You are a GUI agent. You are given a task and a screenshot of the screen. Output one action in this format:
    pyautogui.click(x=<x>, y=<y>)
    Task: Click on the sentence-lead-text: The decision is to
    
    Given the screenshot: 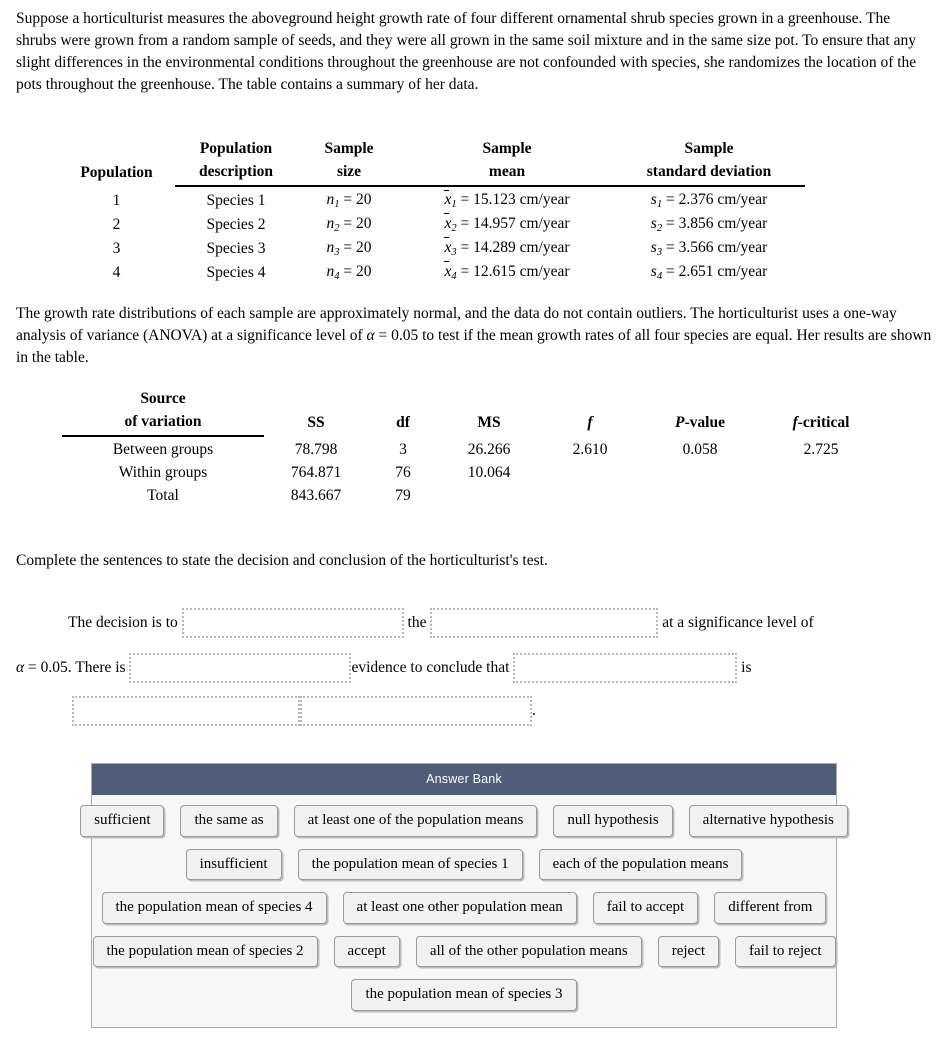 What is the action you would take?
    pyautogui.click(x=125, y=622)
    